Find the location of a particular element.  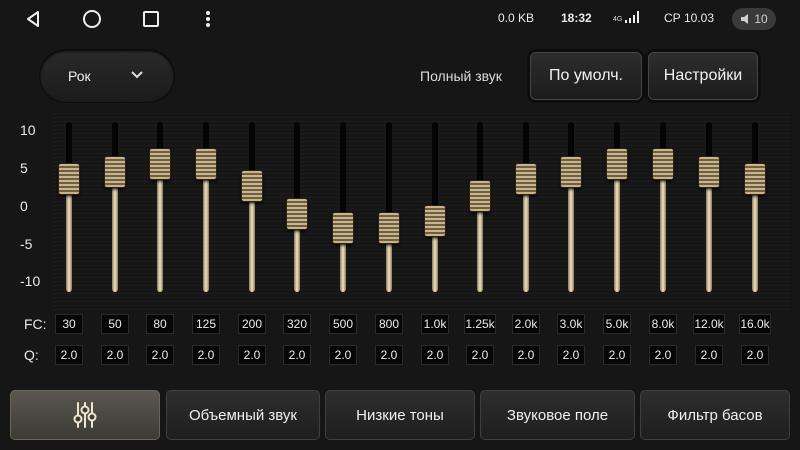

fc-value: 320 is located at coordinates (297, 324).